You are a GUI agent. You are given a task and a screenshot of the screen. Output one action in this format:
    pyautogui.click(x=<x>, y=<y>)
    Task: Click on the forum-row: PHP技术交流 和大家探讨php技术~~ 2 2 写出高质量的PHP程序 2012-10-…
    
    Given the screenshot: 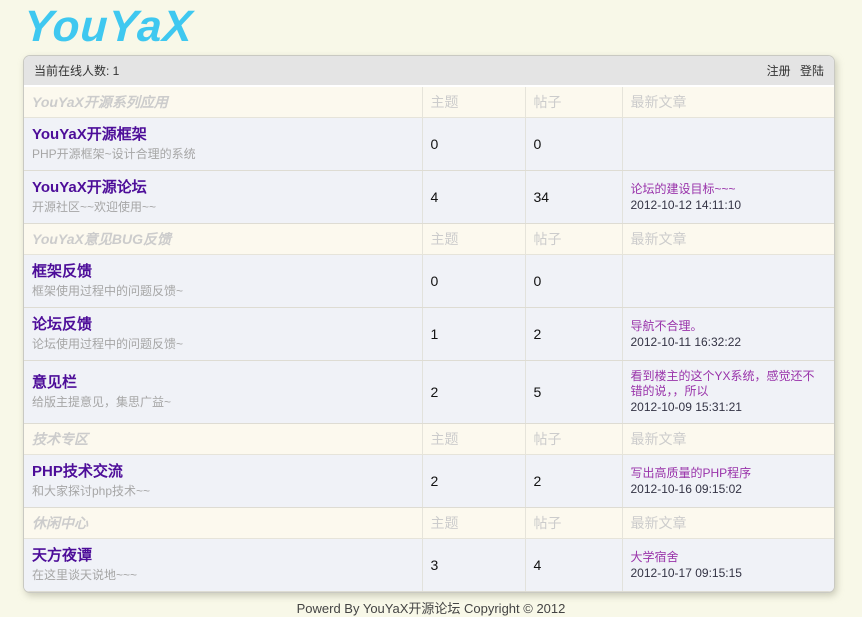 What is the action you would take?
    pyautogui.click(x=429, y=481)
    